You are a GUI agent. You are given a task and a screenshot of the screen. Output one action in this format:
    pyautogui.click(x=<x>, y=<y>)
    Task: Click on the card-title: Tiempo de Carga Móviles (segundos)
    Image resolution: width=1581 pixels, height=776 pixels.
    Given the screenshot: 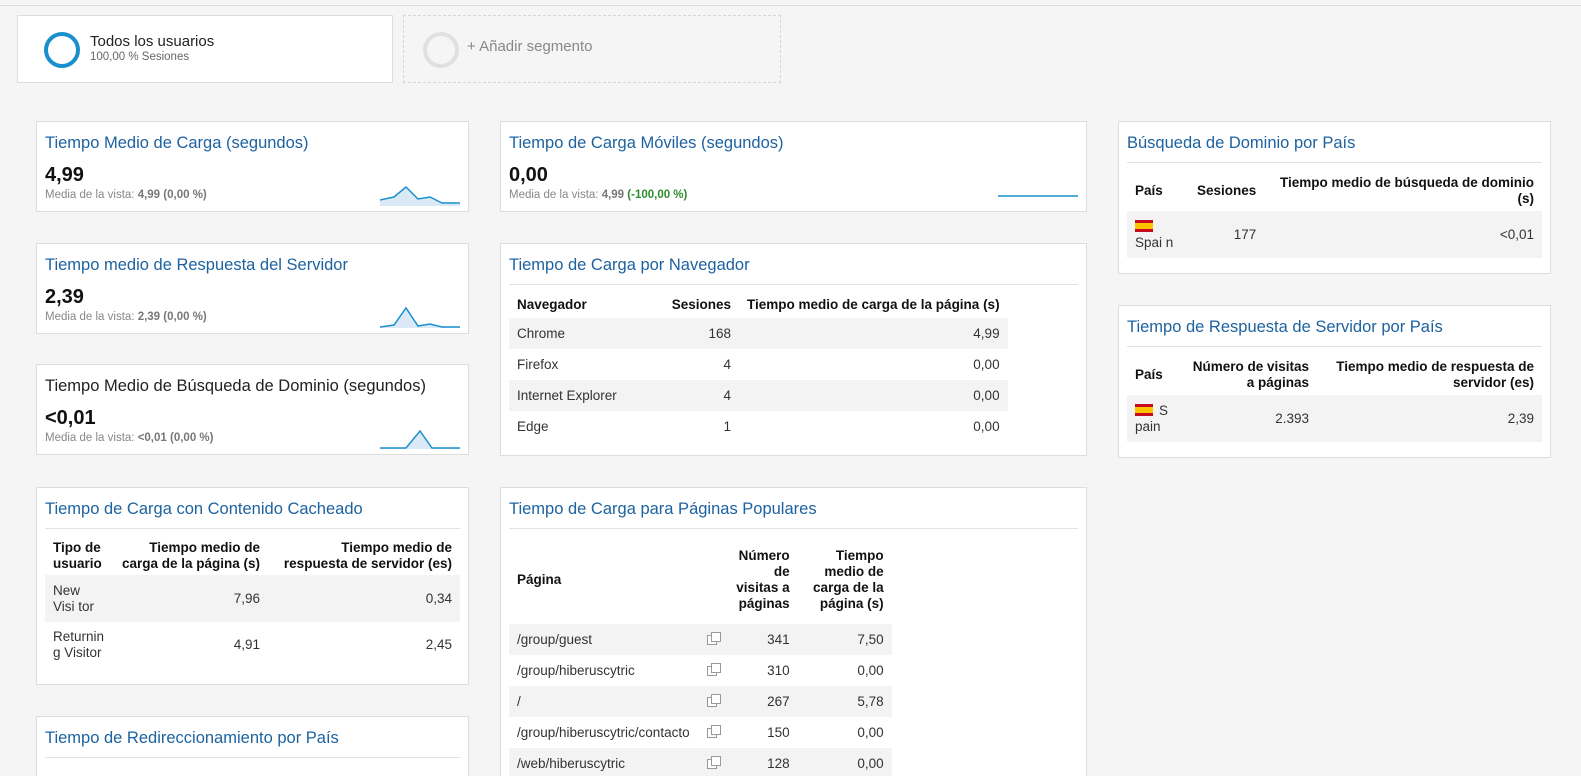 What is the action you would take?
    pyautogui.click(x=646, y=143)
    